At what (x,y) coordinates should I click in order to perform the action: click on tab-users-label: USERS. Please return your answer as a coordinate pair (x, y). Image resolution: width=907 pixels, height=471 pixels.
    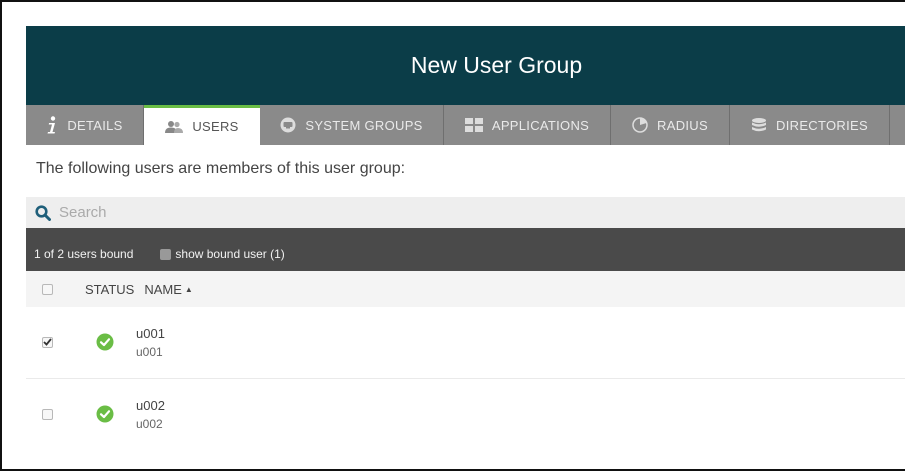
    Looking at the image, I should click on (215, 126).